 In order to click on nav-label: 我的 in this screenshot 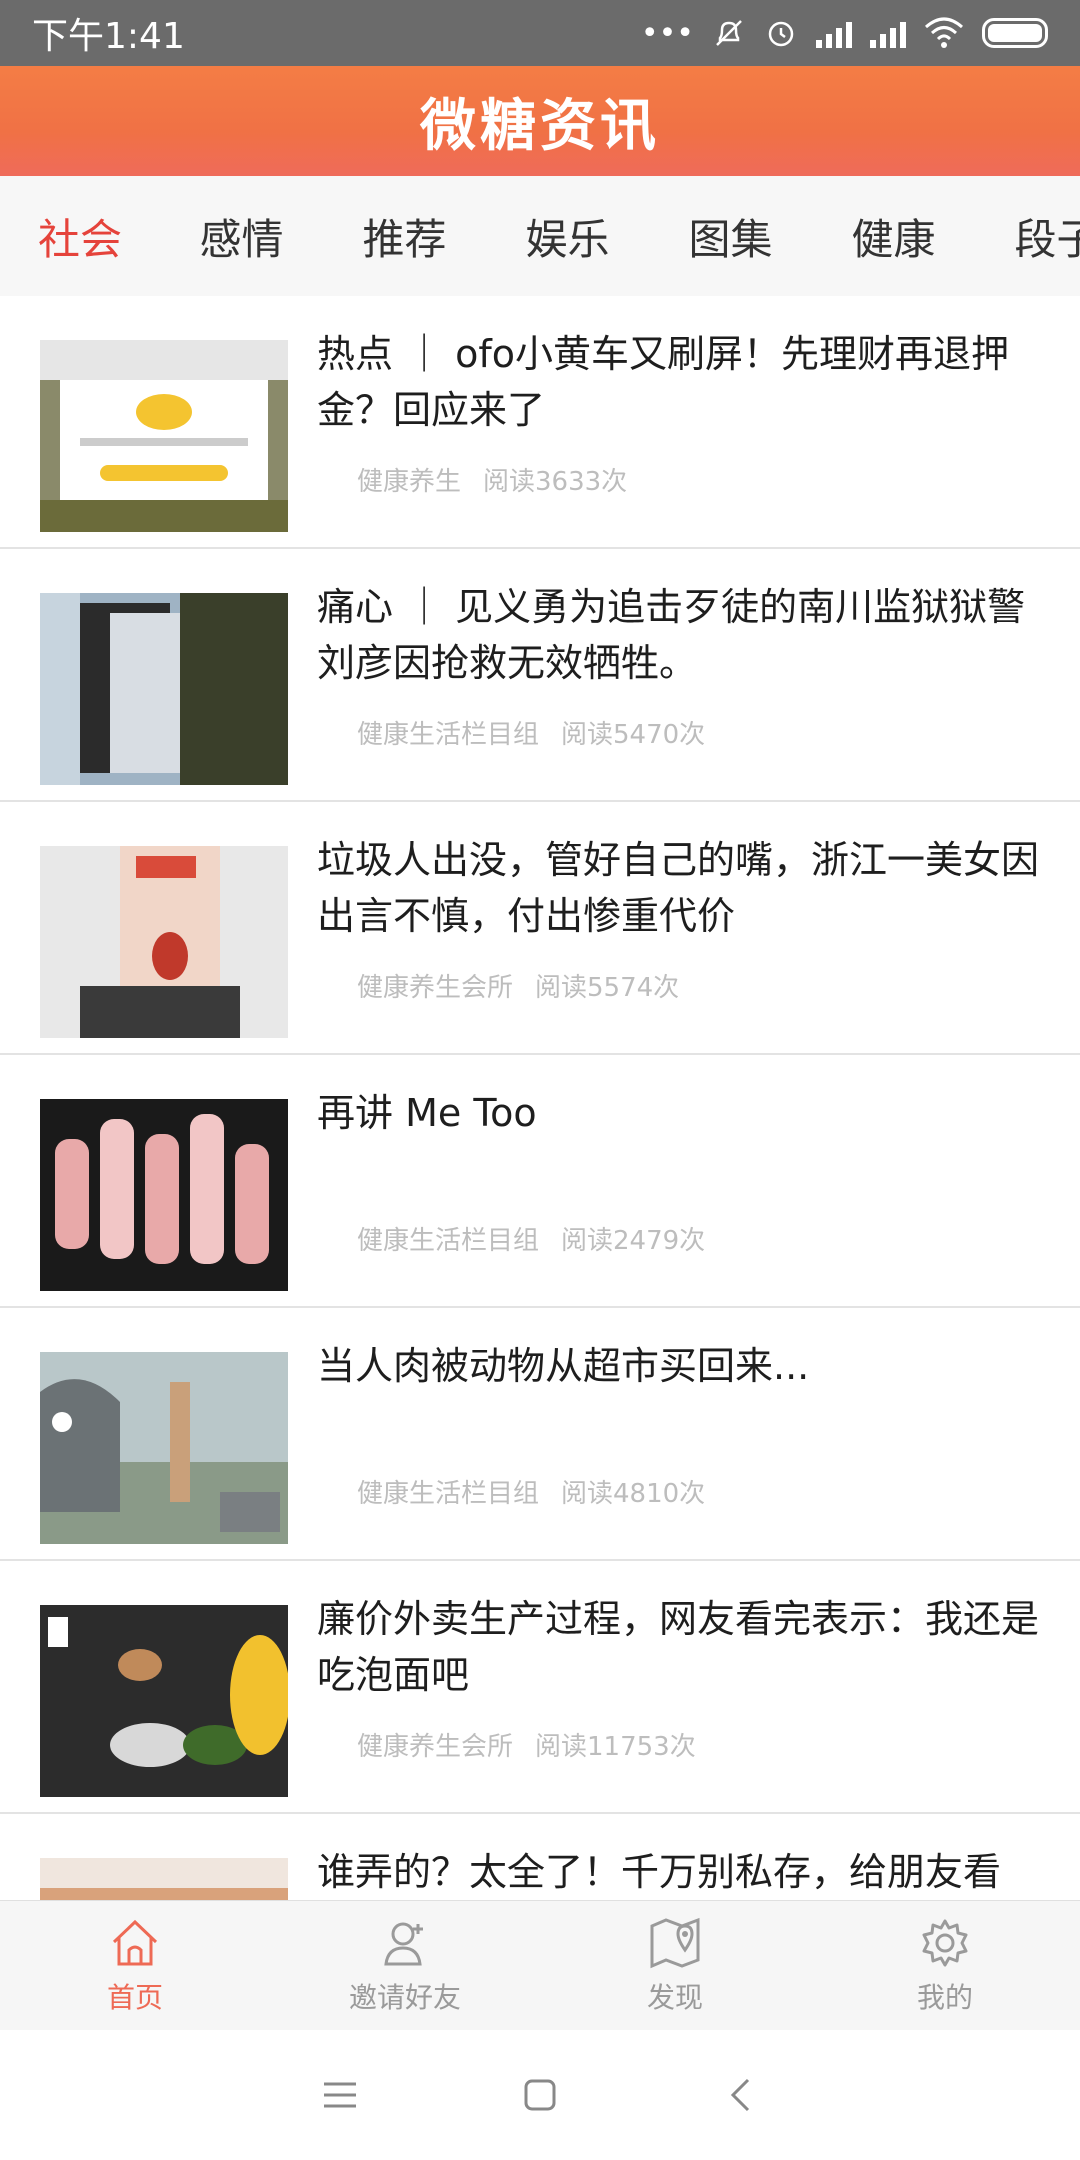, I will do `click(944, 1997)`.